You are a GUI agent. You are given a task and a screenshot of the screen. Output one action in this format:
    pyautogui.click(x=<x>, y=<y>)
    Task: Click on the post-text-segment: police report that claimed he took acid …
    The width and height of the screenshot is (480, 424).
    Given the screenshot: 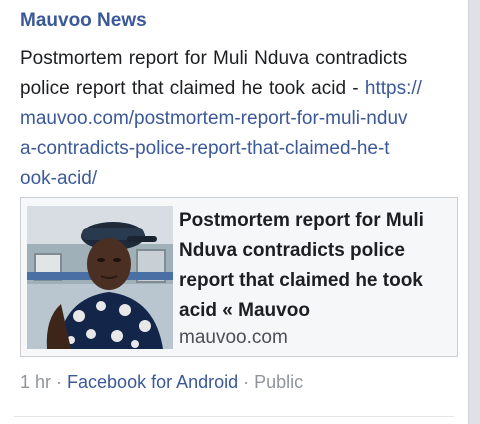 What is the action you would take?
    pyautogui.click(x=192, y=88)
    